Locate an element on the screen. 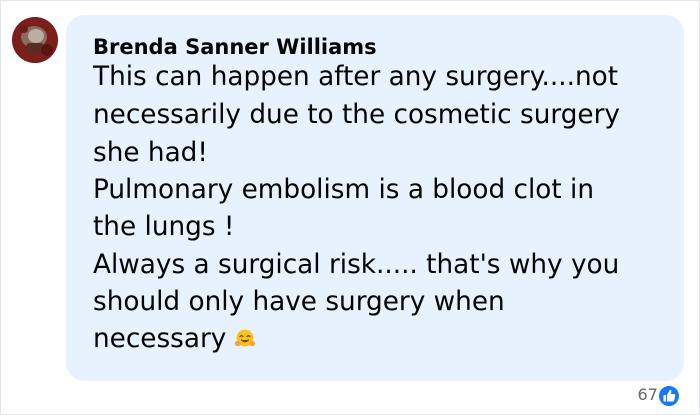 This screenshot has width=700, height=415. avatar is located at coordinates (35, 40).